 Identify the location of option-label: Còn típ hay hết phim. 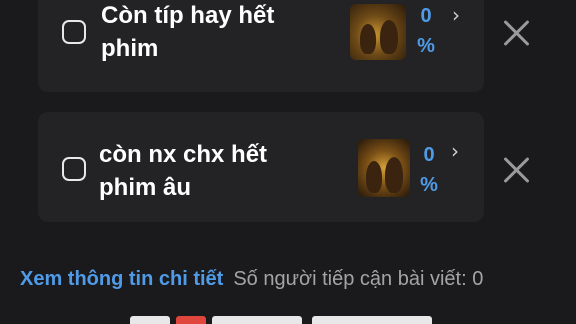
(188, 32).